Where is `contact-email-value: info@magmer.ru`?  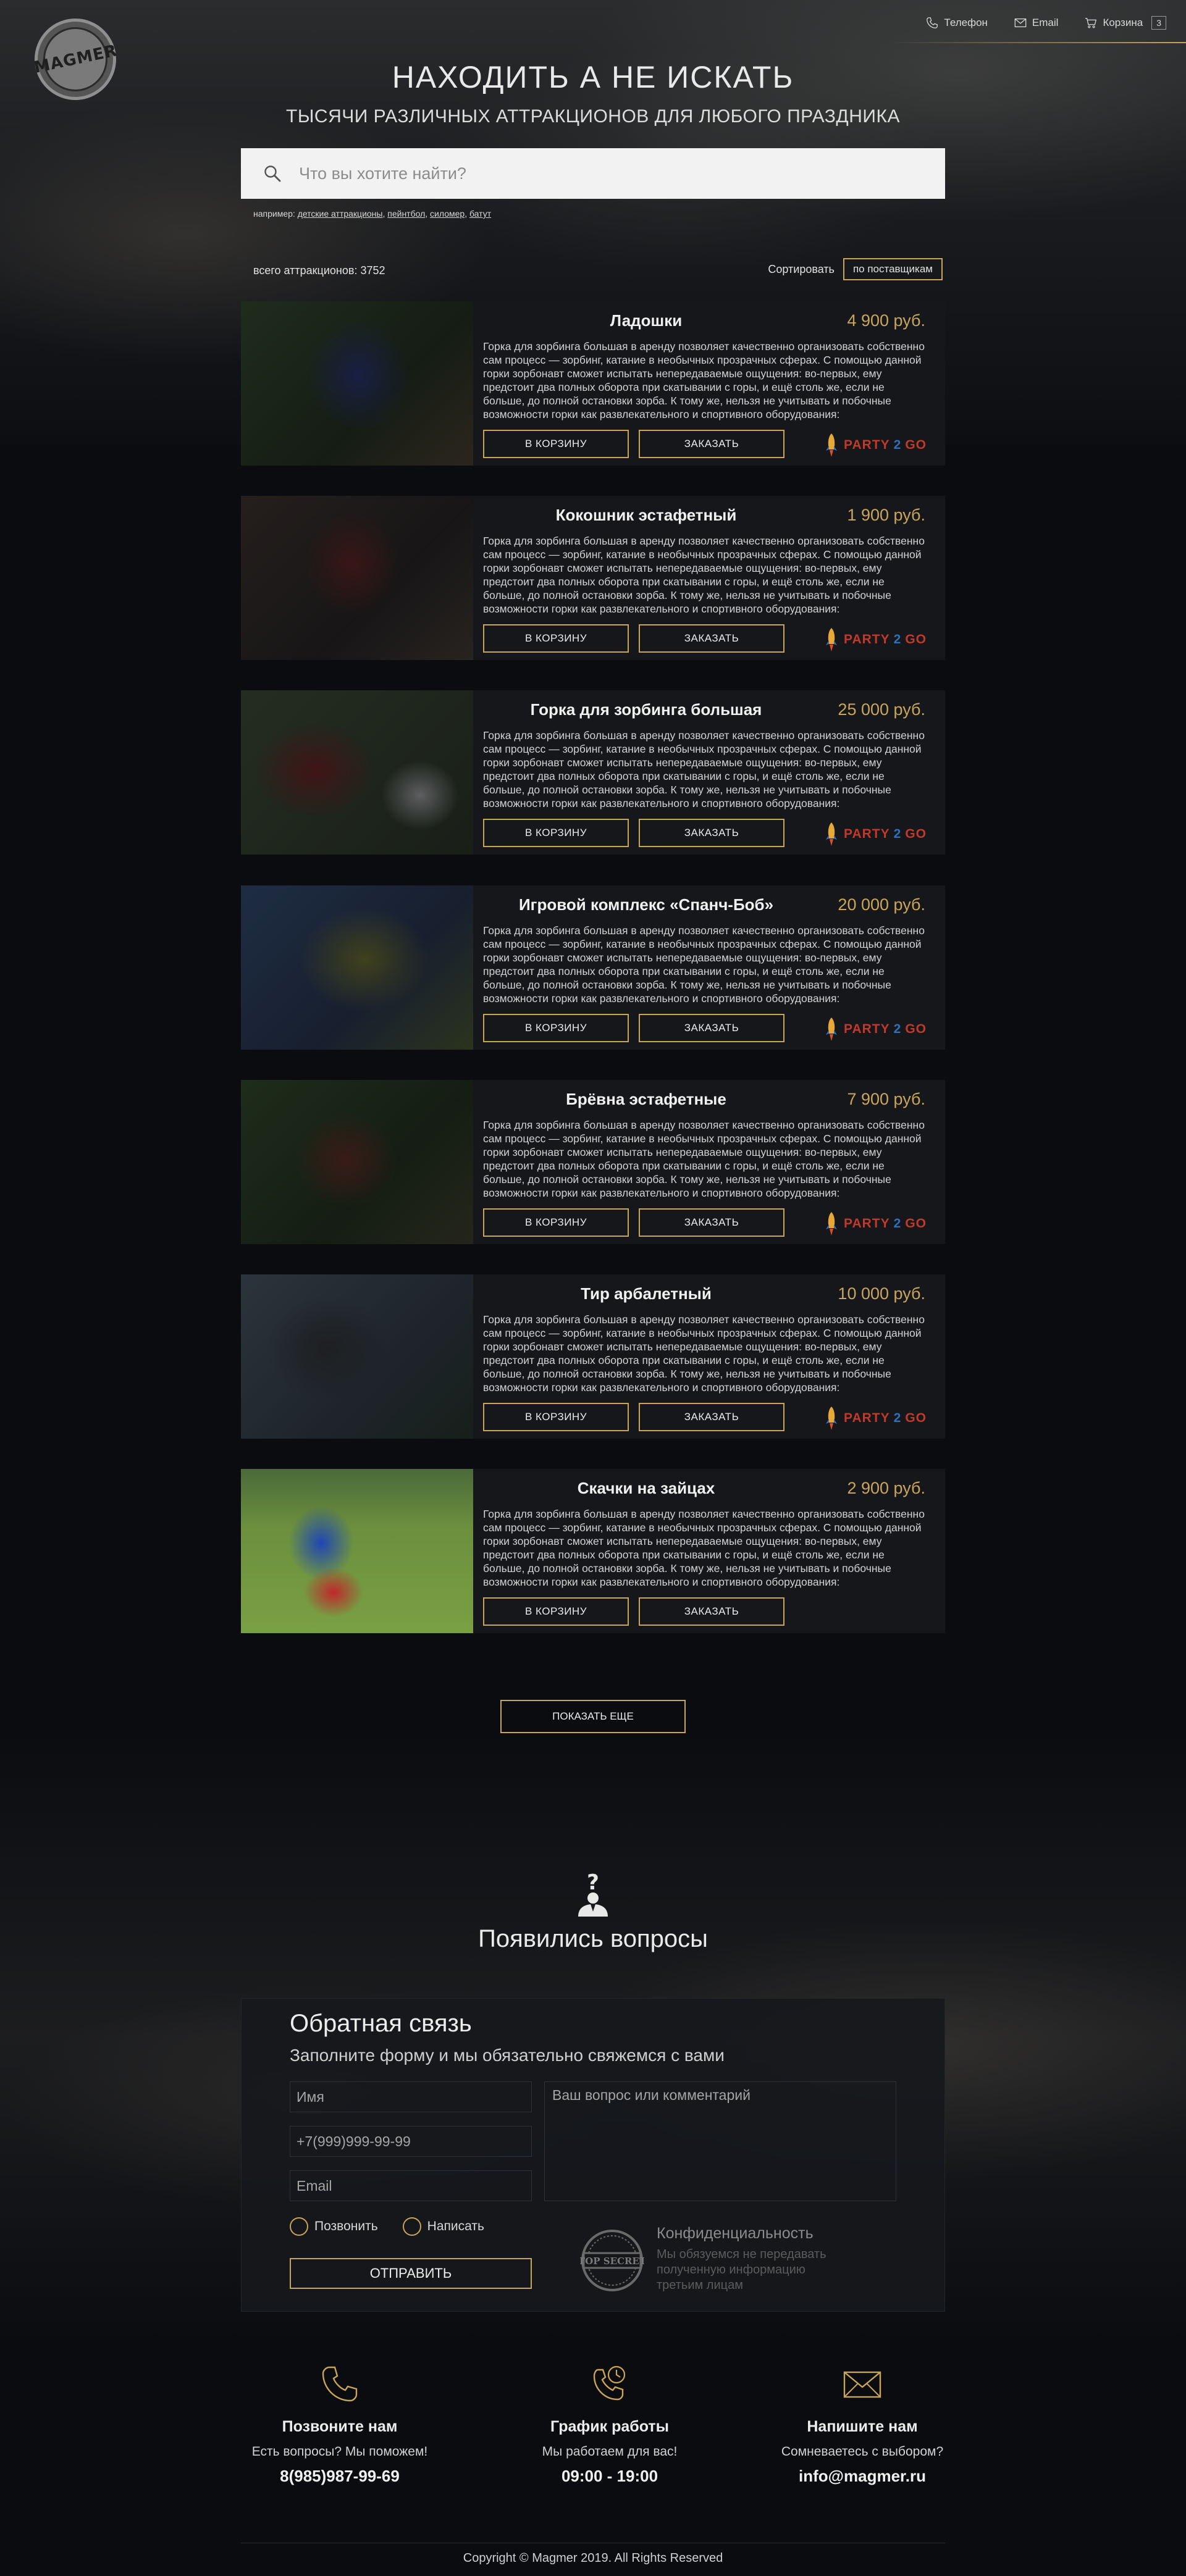
contact-email-value: info@magmer.ru is located at coordinates (862, 2476).